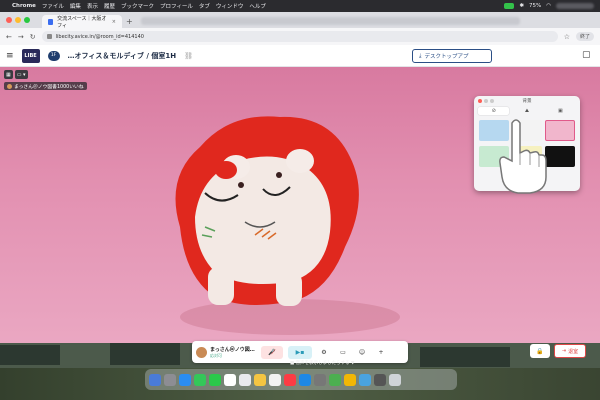 Image resolution: width=600 pixels, height=400 pixels. Describe the element at coordinates (53, 55) in the screenshot. I see `floor-badge: 1F` at that location.